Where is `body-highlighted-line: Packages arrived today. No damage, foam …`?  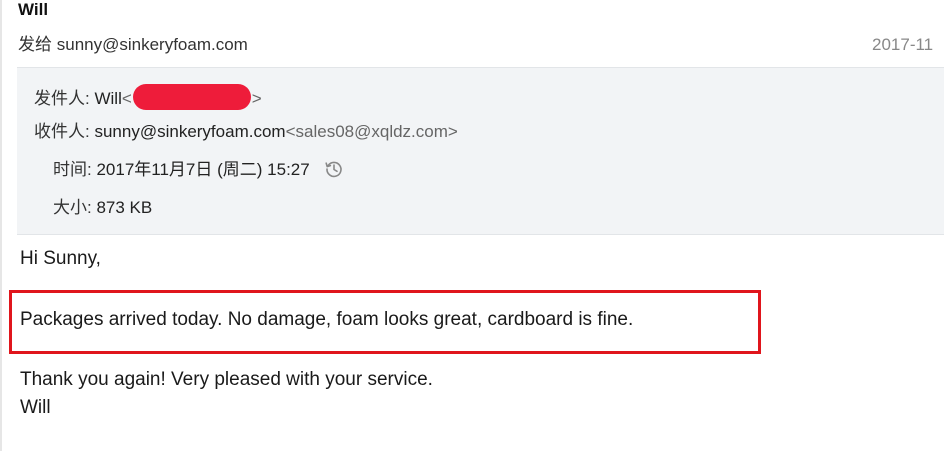
body-highlighted-line: Packages arrived today. No damage, foam … is located at coordinates (327, 319).